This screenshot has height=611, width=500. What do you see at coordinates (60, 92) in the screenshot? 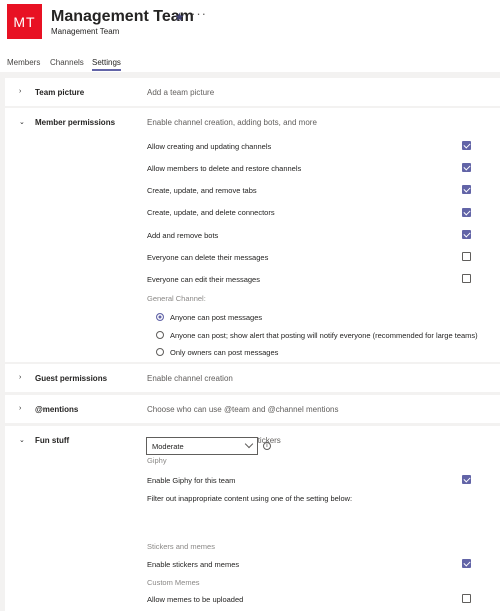
I see `section-title: Team picture` at bounding box center [60, 92].